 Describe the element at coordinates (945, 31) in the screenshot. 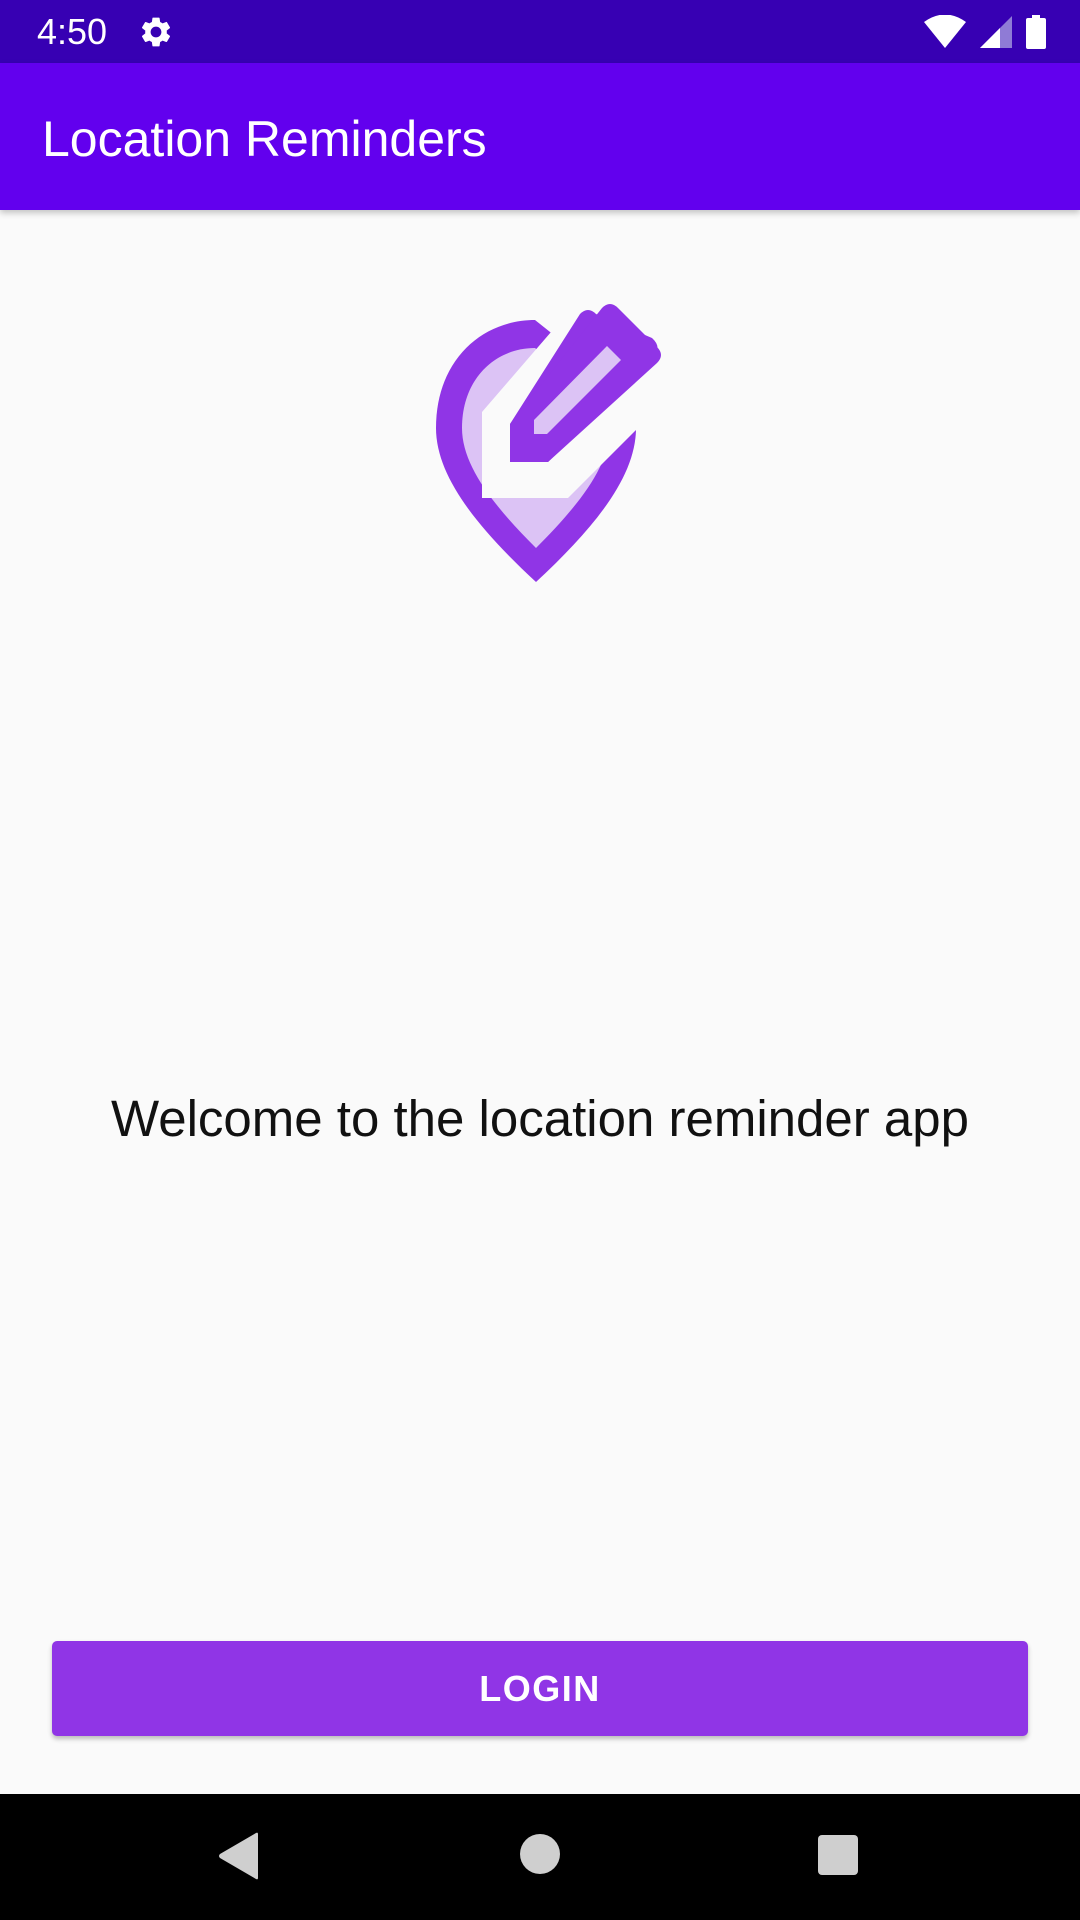

I see `wifi-icon` at that location.